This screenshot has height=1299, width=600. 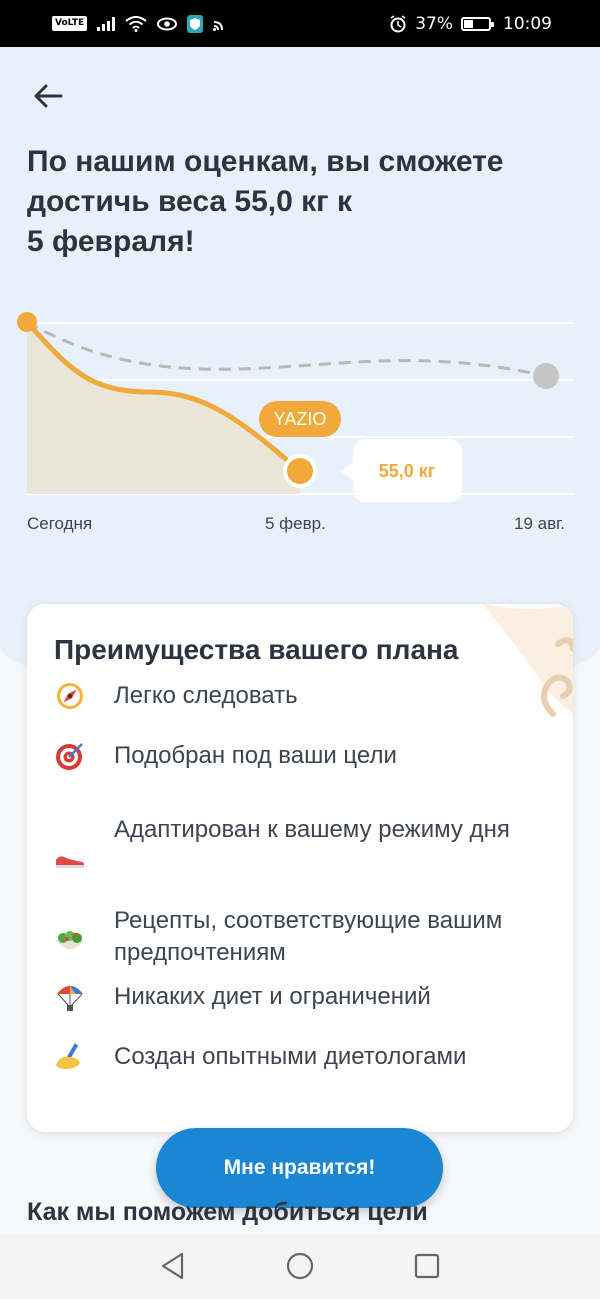 I want to click on triangle-back-icon, so click(x=173, y=1266).